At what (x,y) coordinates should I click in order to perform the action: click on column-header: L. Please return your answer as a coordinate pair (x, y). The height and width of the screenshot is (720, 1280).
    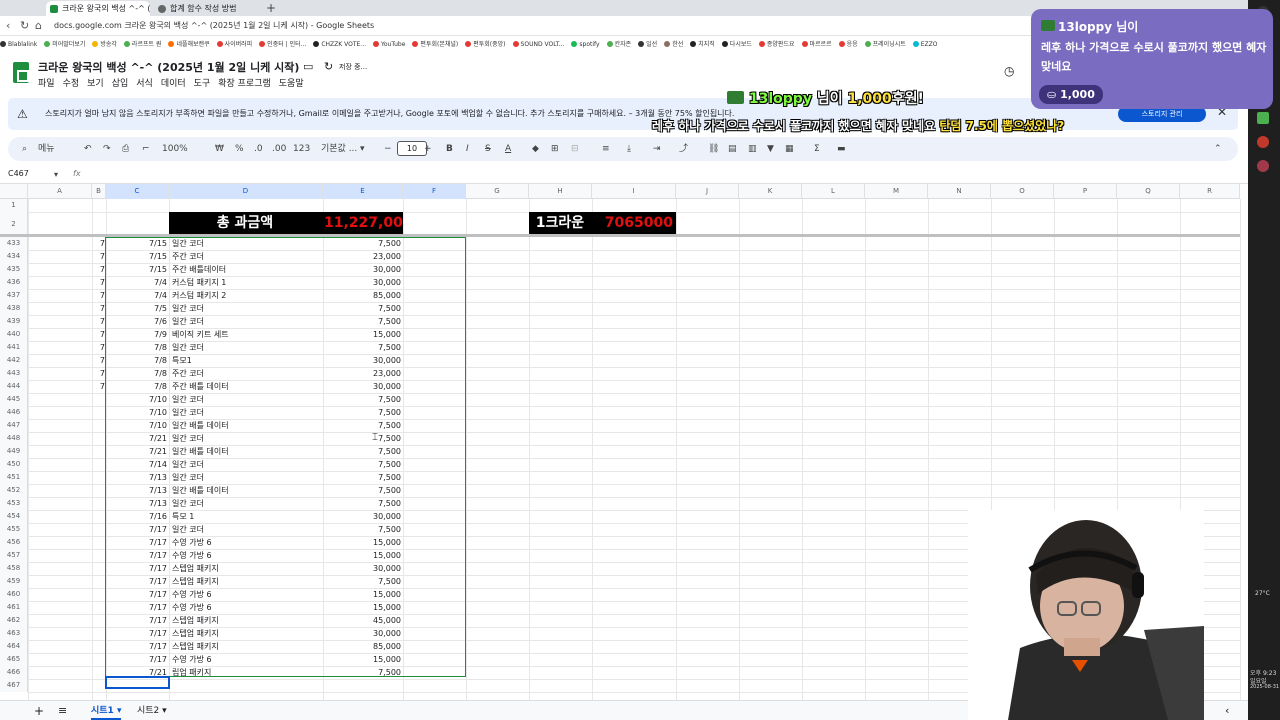
    Looking at the image, I should click on (833, 191).